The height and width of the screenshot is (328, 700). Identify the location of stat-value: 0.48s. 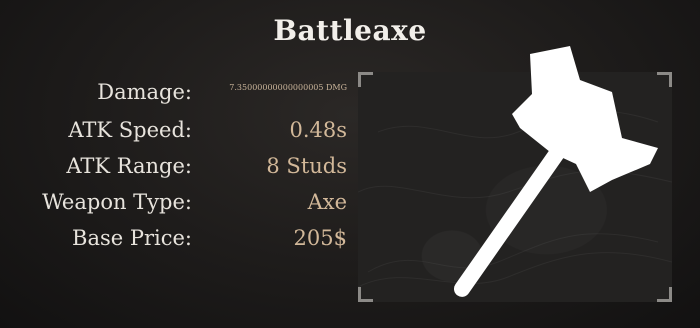
(318, 130).